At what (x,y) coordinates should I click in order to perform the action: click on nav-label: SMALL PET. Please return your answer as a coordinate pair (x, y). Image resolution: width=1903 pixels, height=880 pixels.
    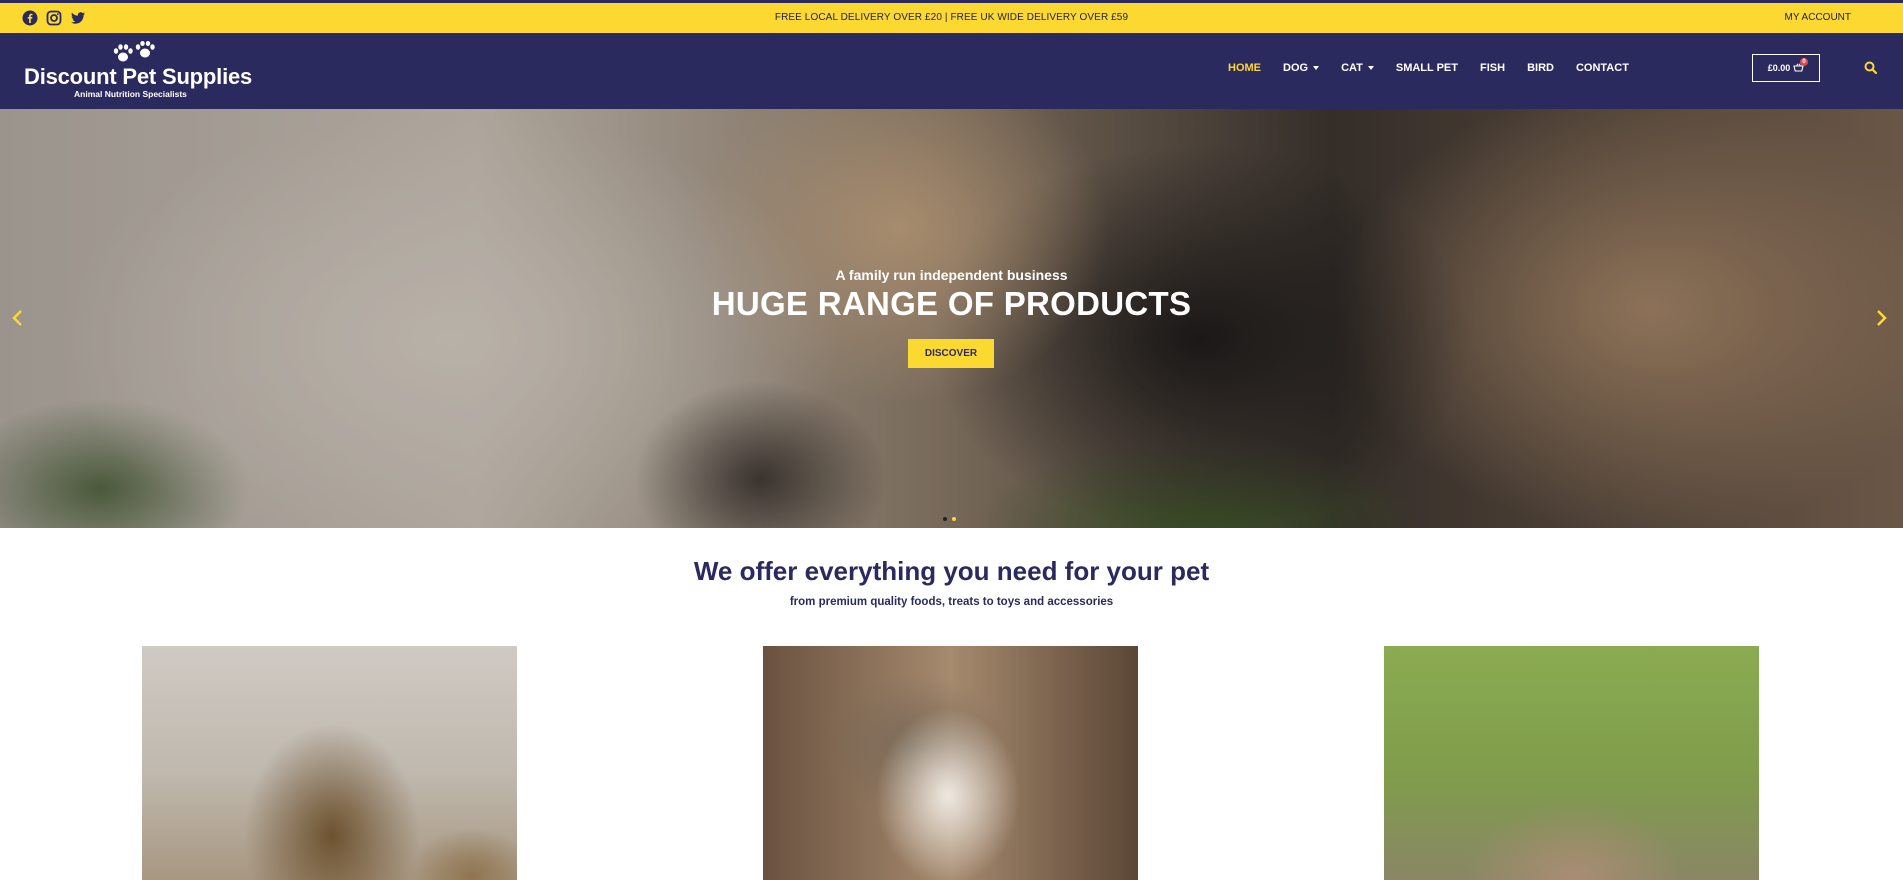
    Looking at the image, I should click on (1426, 68).